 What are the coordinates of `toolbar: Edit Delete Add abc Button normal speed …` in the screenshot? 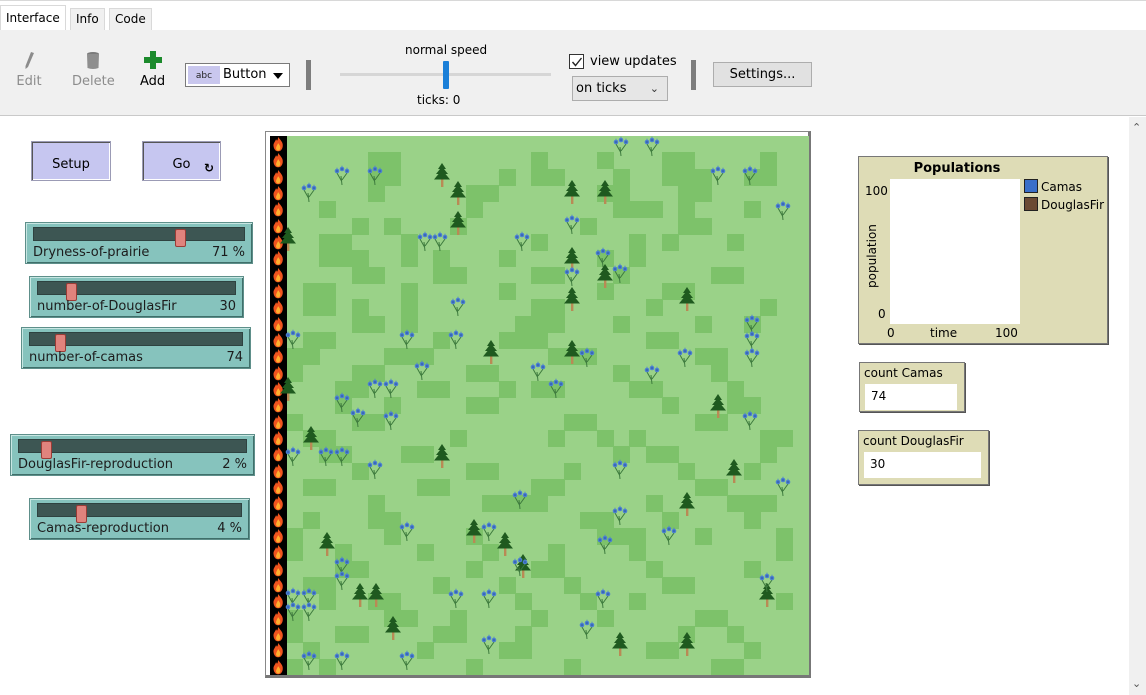 It's located at (573, 73).